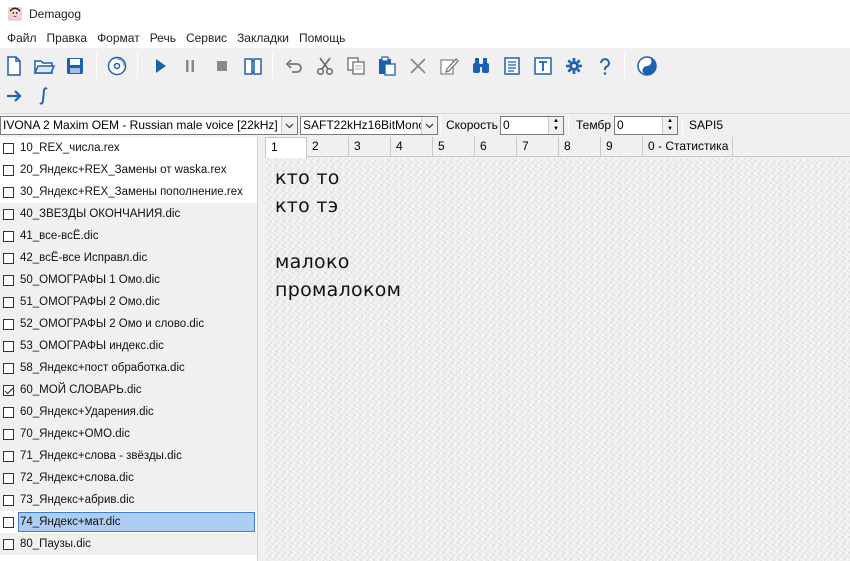 Image resolution: width=850 pixels, height=561 pixels. I want to click on list-item: 30_Яндекс+REX_Замены пополнение.rex, so click(128, 192).